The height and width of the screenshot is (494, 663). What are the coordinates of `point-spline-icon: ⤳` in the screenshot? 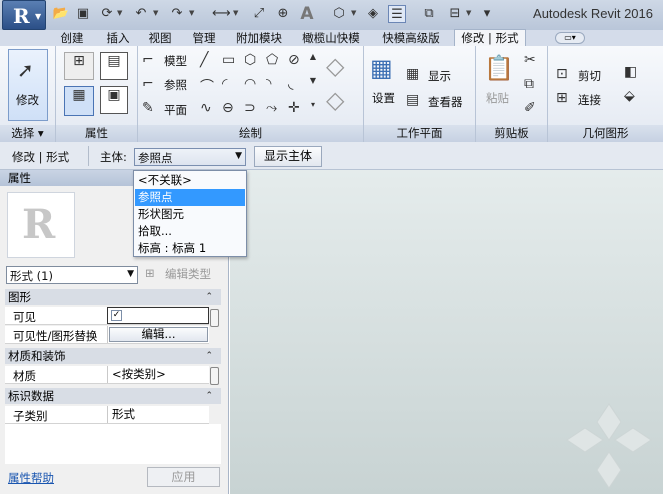 It's located at (271, 108).